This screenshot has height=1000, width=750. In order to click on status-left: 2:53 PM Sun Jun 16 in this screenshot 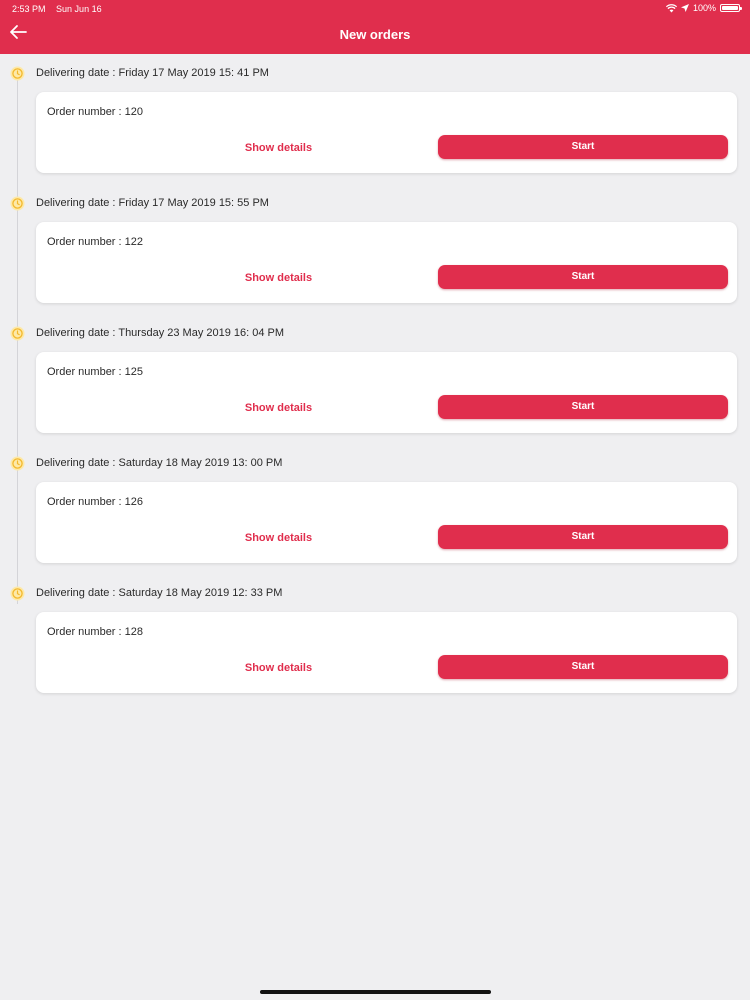, I will do `click(61, 9)`.